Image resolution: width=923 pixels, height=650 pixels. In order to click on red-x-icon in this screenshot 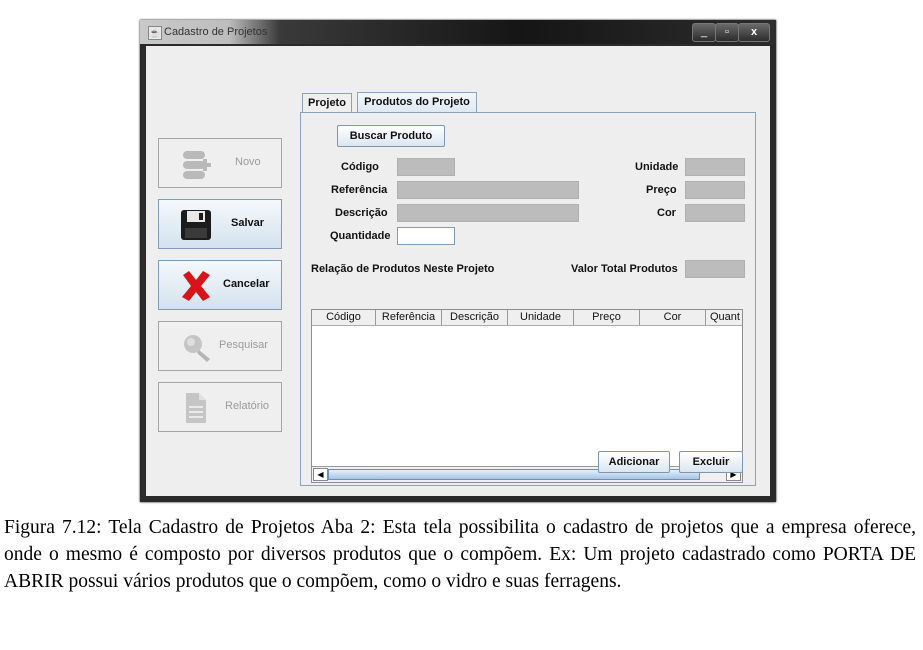, I will do `click(196, 286)`.